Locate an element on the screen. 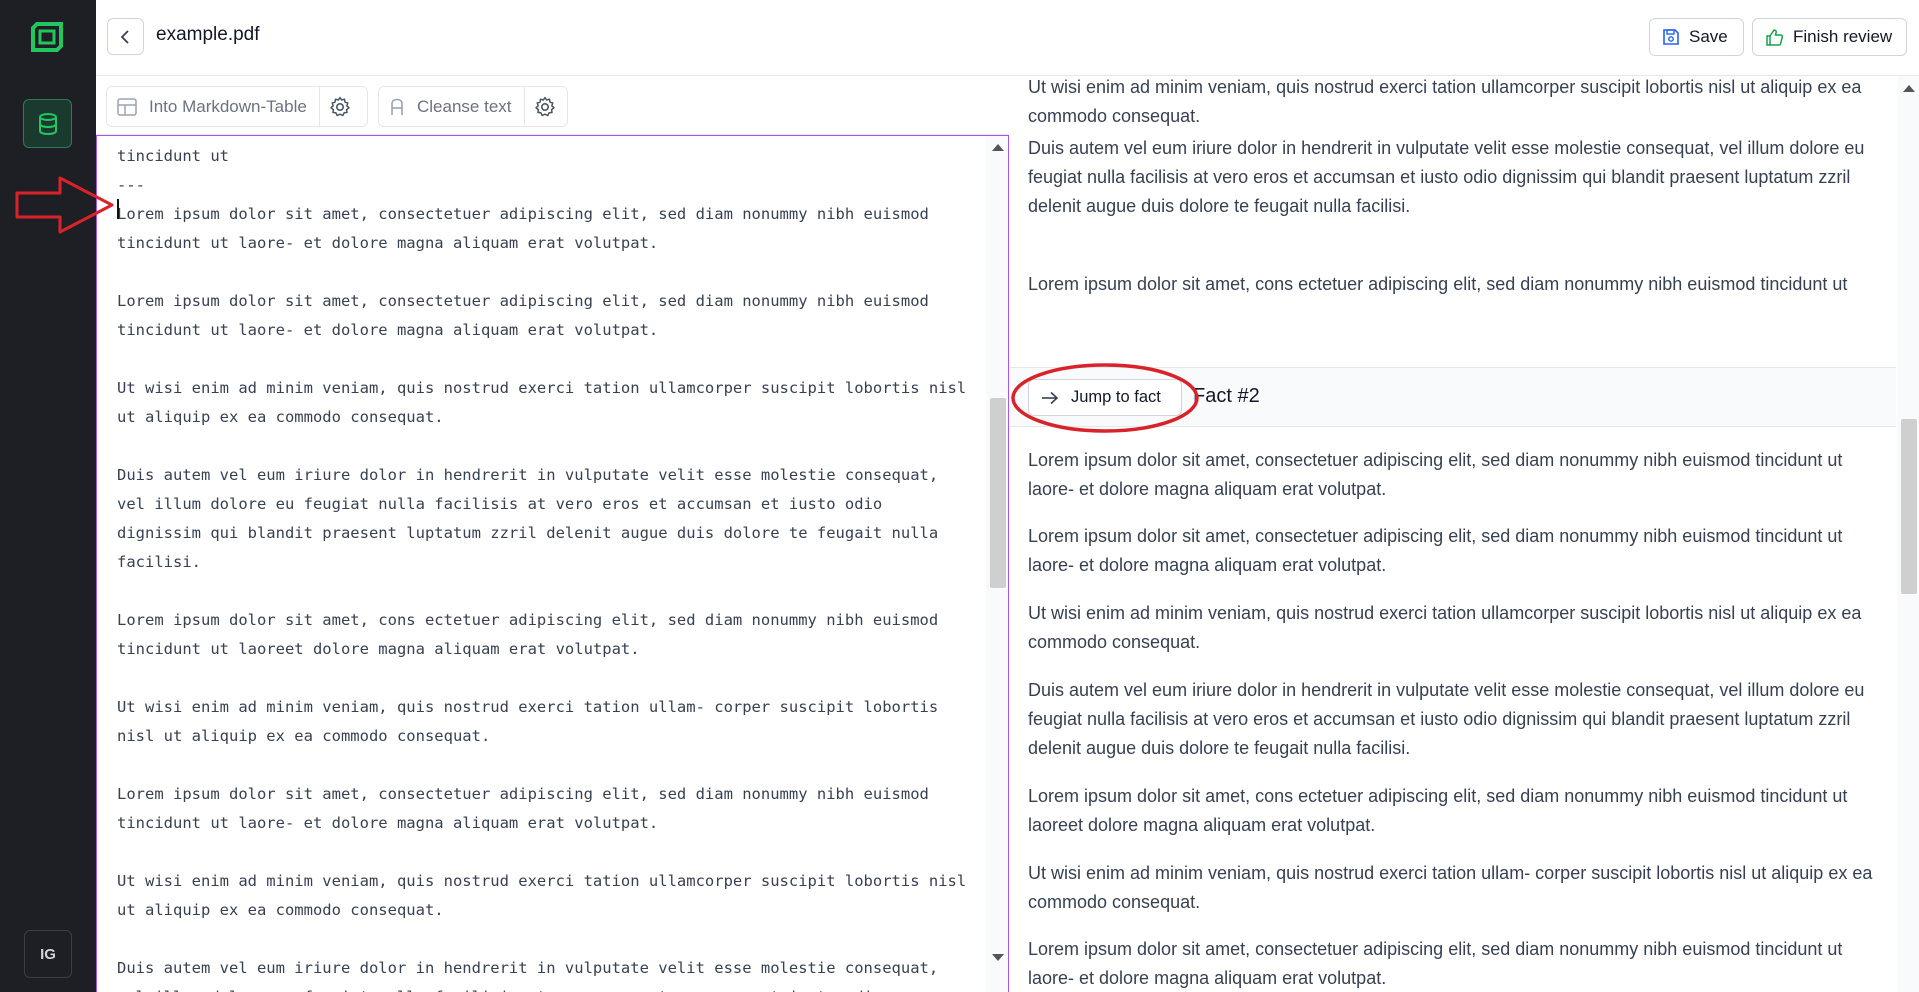 Image resolution: width=1919 pixels, height=992 pixels. user-avatar: IG is located at coordinates (48, 954).